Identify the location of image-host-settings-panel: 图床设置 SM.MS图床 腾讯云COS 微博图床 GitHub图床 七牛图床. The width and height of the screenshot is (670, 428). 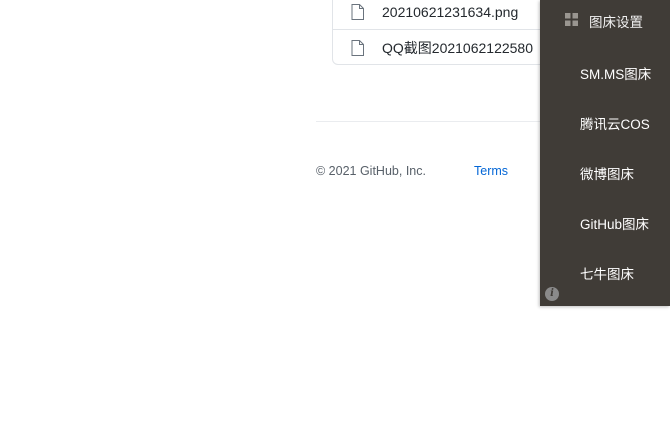
(605, 153).